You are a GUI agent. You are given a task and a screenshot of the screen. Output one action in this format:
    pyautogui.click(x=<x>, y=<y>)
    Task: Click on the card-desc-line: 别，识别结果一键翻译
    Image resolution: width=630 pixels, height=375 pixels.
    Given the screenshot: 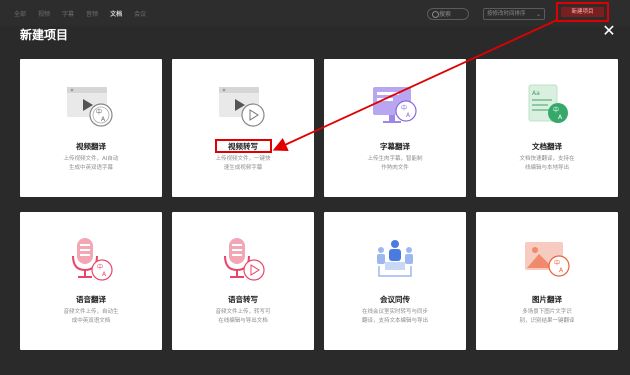 What is the action you would take?
    pyautogui.click(x=547, y=320)
    